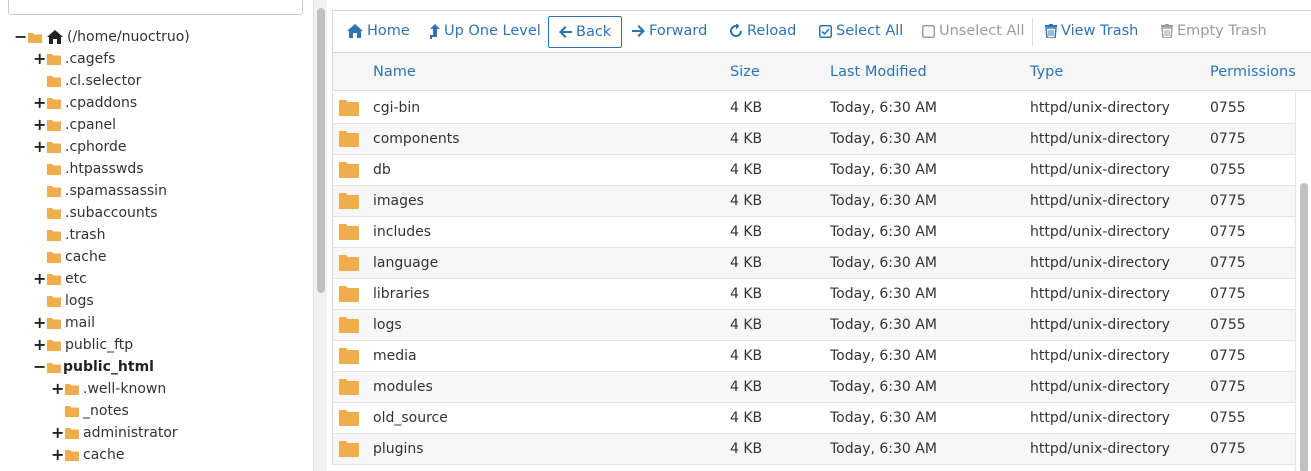 The height and width of the screenshot is (471, 1311). What do you see at coordinates (156, 191) in the screenshot?
I see `tree-node: .spamassassin` at bounding box center [156, 191].